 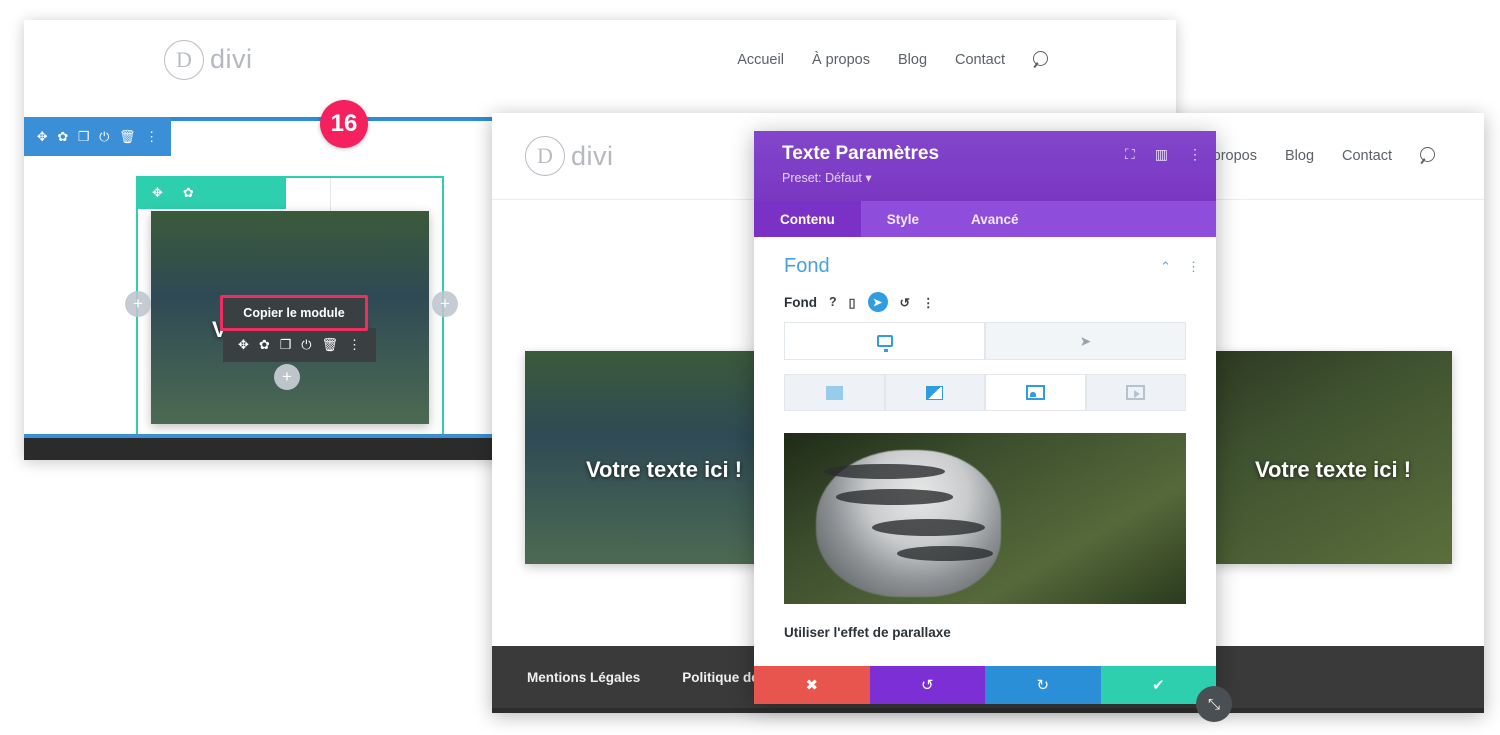 I want to click on panel-action-bar: ✖ ↺ ↻ ✔, so click(x=985, y=685).